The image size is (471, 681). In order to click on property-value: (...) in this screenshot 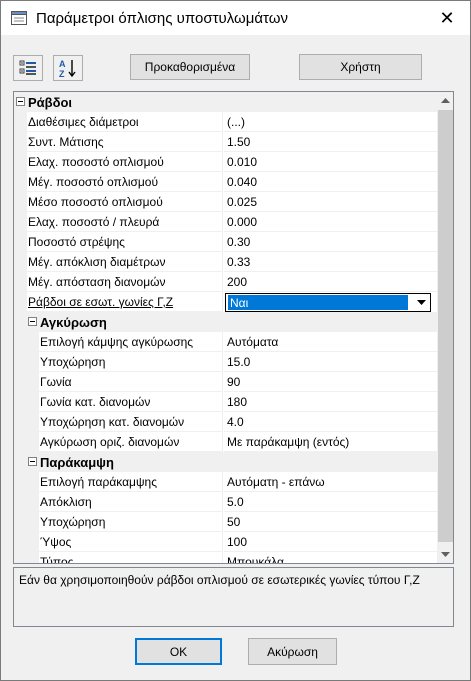, I will do `click(330, 122)`.